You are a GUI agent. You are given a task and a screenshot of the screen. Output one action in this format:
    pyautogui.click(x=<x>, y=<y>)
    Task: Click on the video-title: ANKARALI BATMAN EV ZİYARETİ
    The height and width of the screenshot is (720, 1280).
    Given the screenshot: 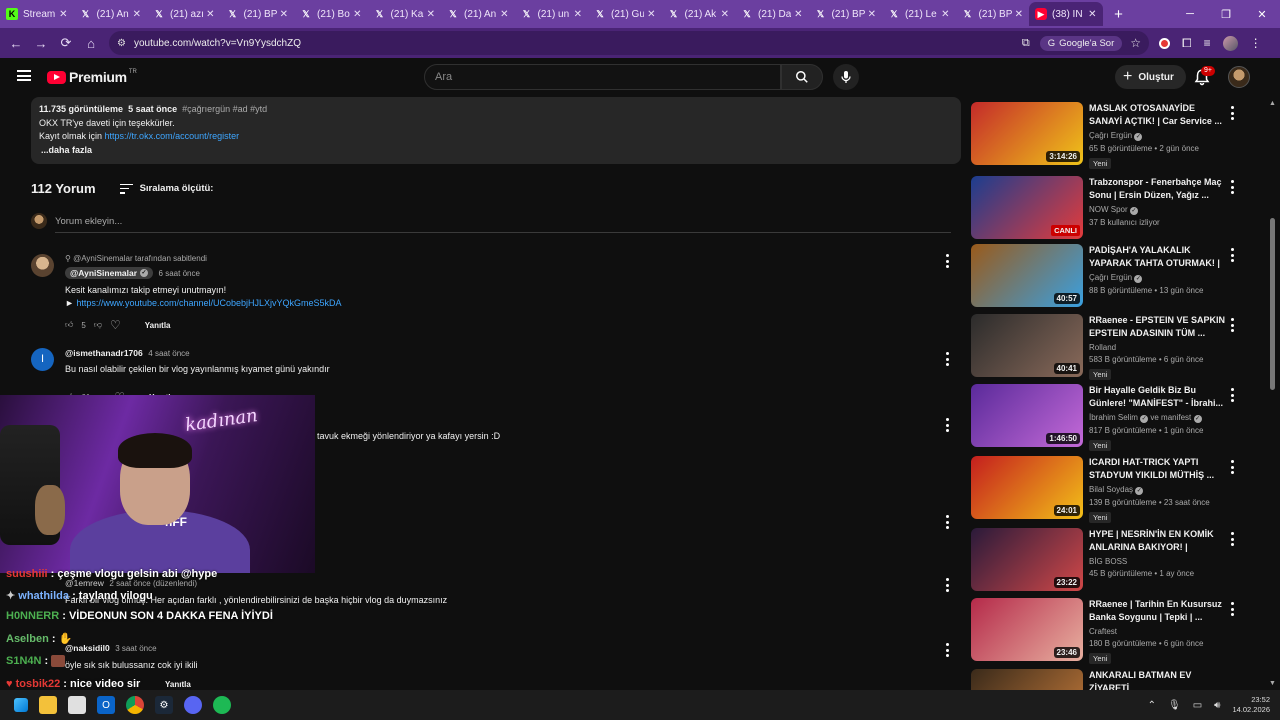 What is the action you would take?
    pyautogui.click(x=1159, y=679)
    